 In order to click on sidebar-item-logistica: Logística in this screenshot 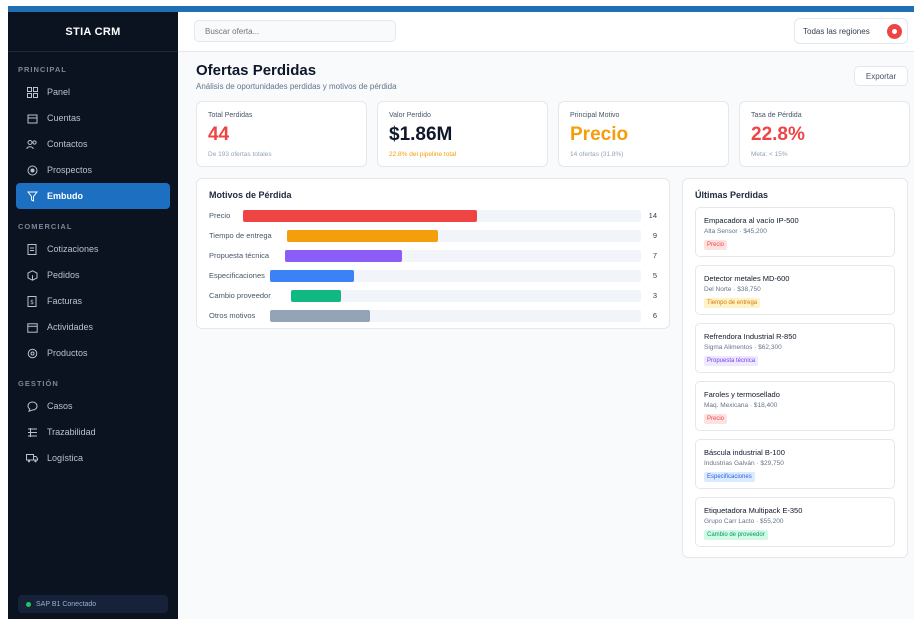, I will do `click(93, 458)`.